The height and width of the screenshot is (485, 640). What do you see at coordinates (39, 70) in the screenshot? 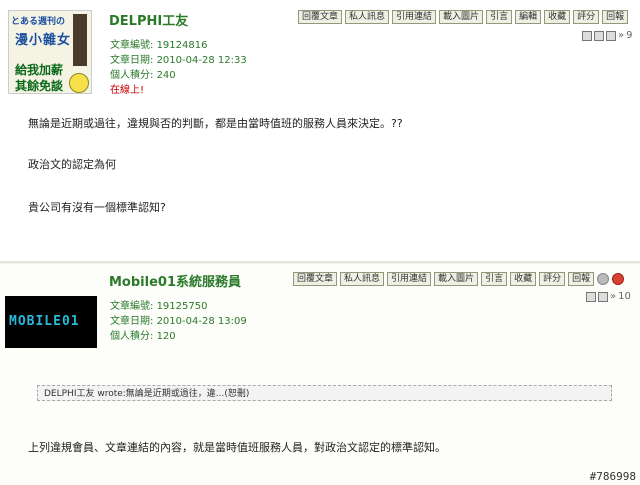
I see `avatar-slogan-1: 給我加薪` at bounding box center [39, 70].